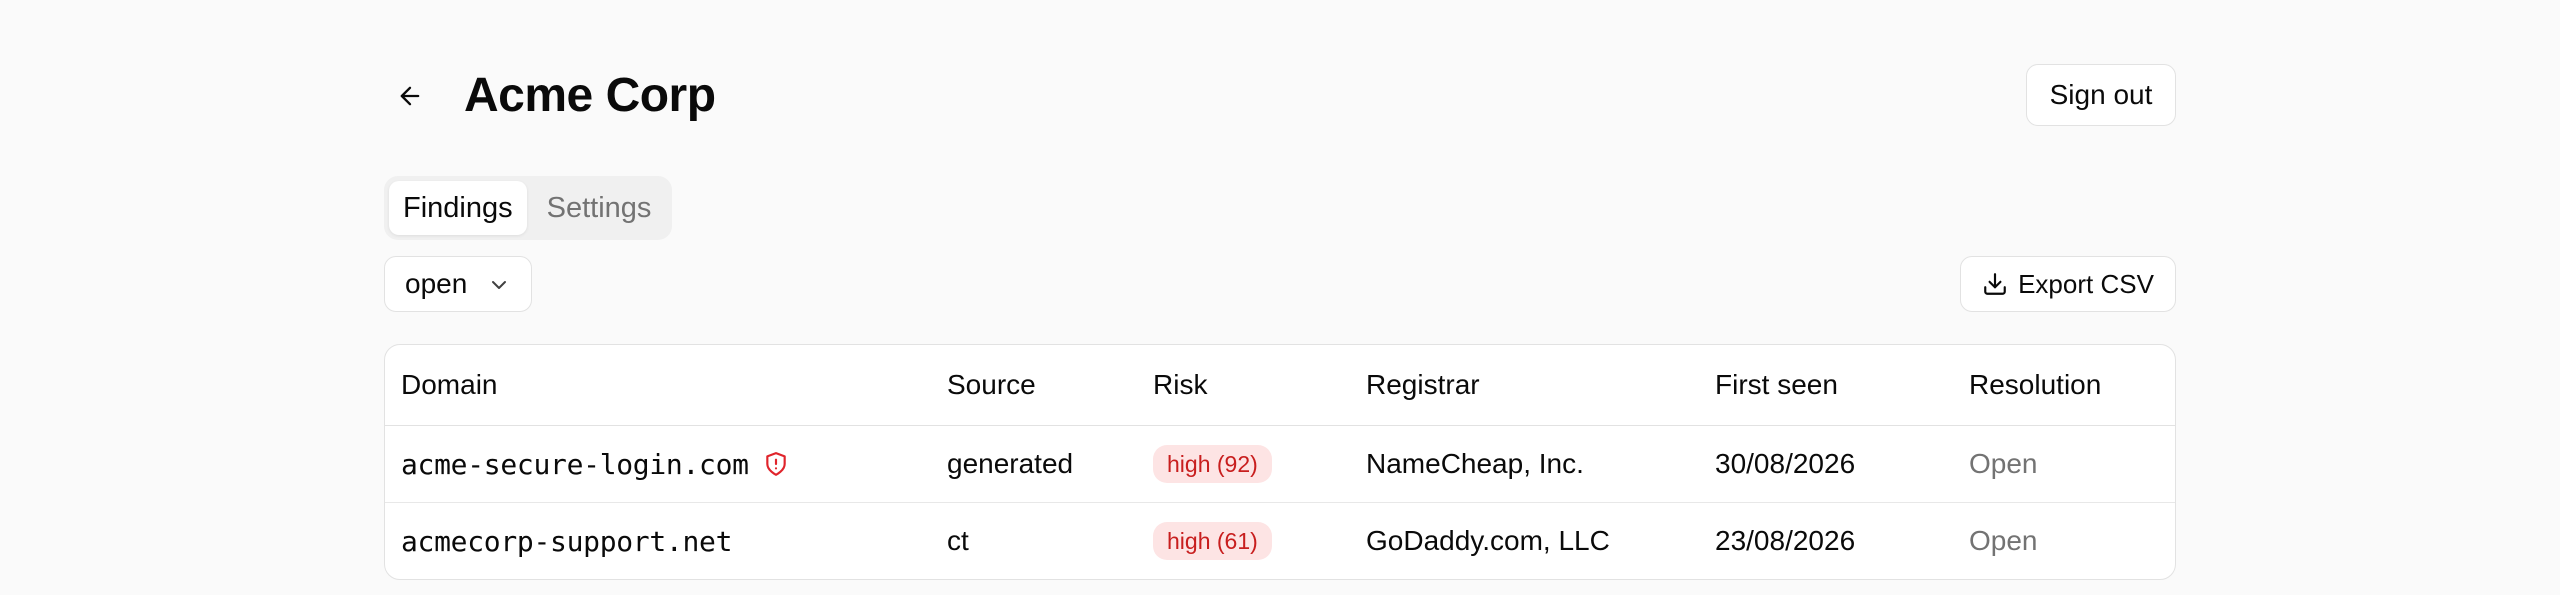  What do you see at coordinates (567, 541) in the screenshot?
I see `domain-name: acmecorp-support.net` at bounding box center [567, 541].